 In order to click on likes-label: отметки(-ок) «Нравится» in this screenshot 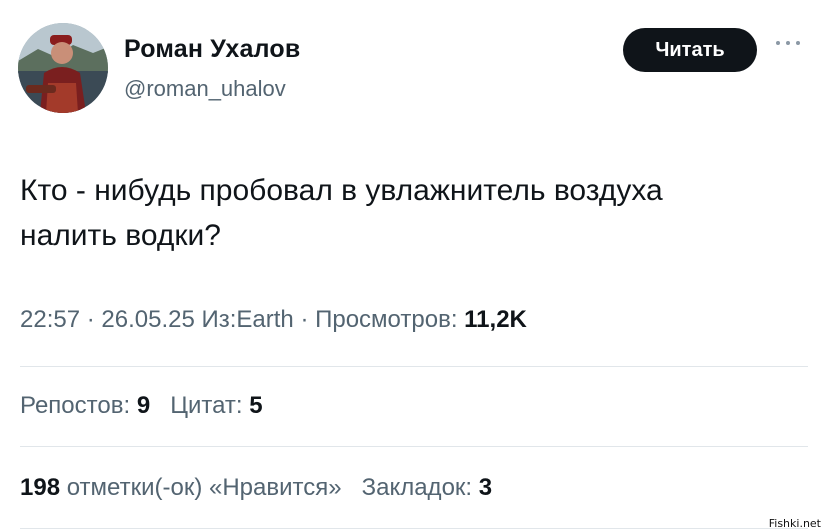, I will do `click(204, 487)`.